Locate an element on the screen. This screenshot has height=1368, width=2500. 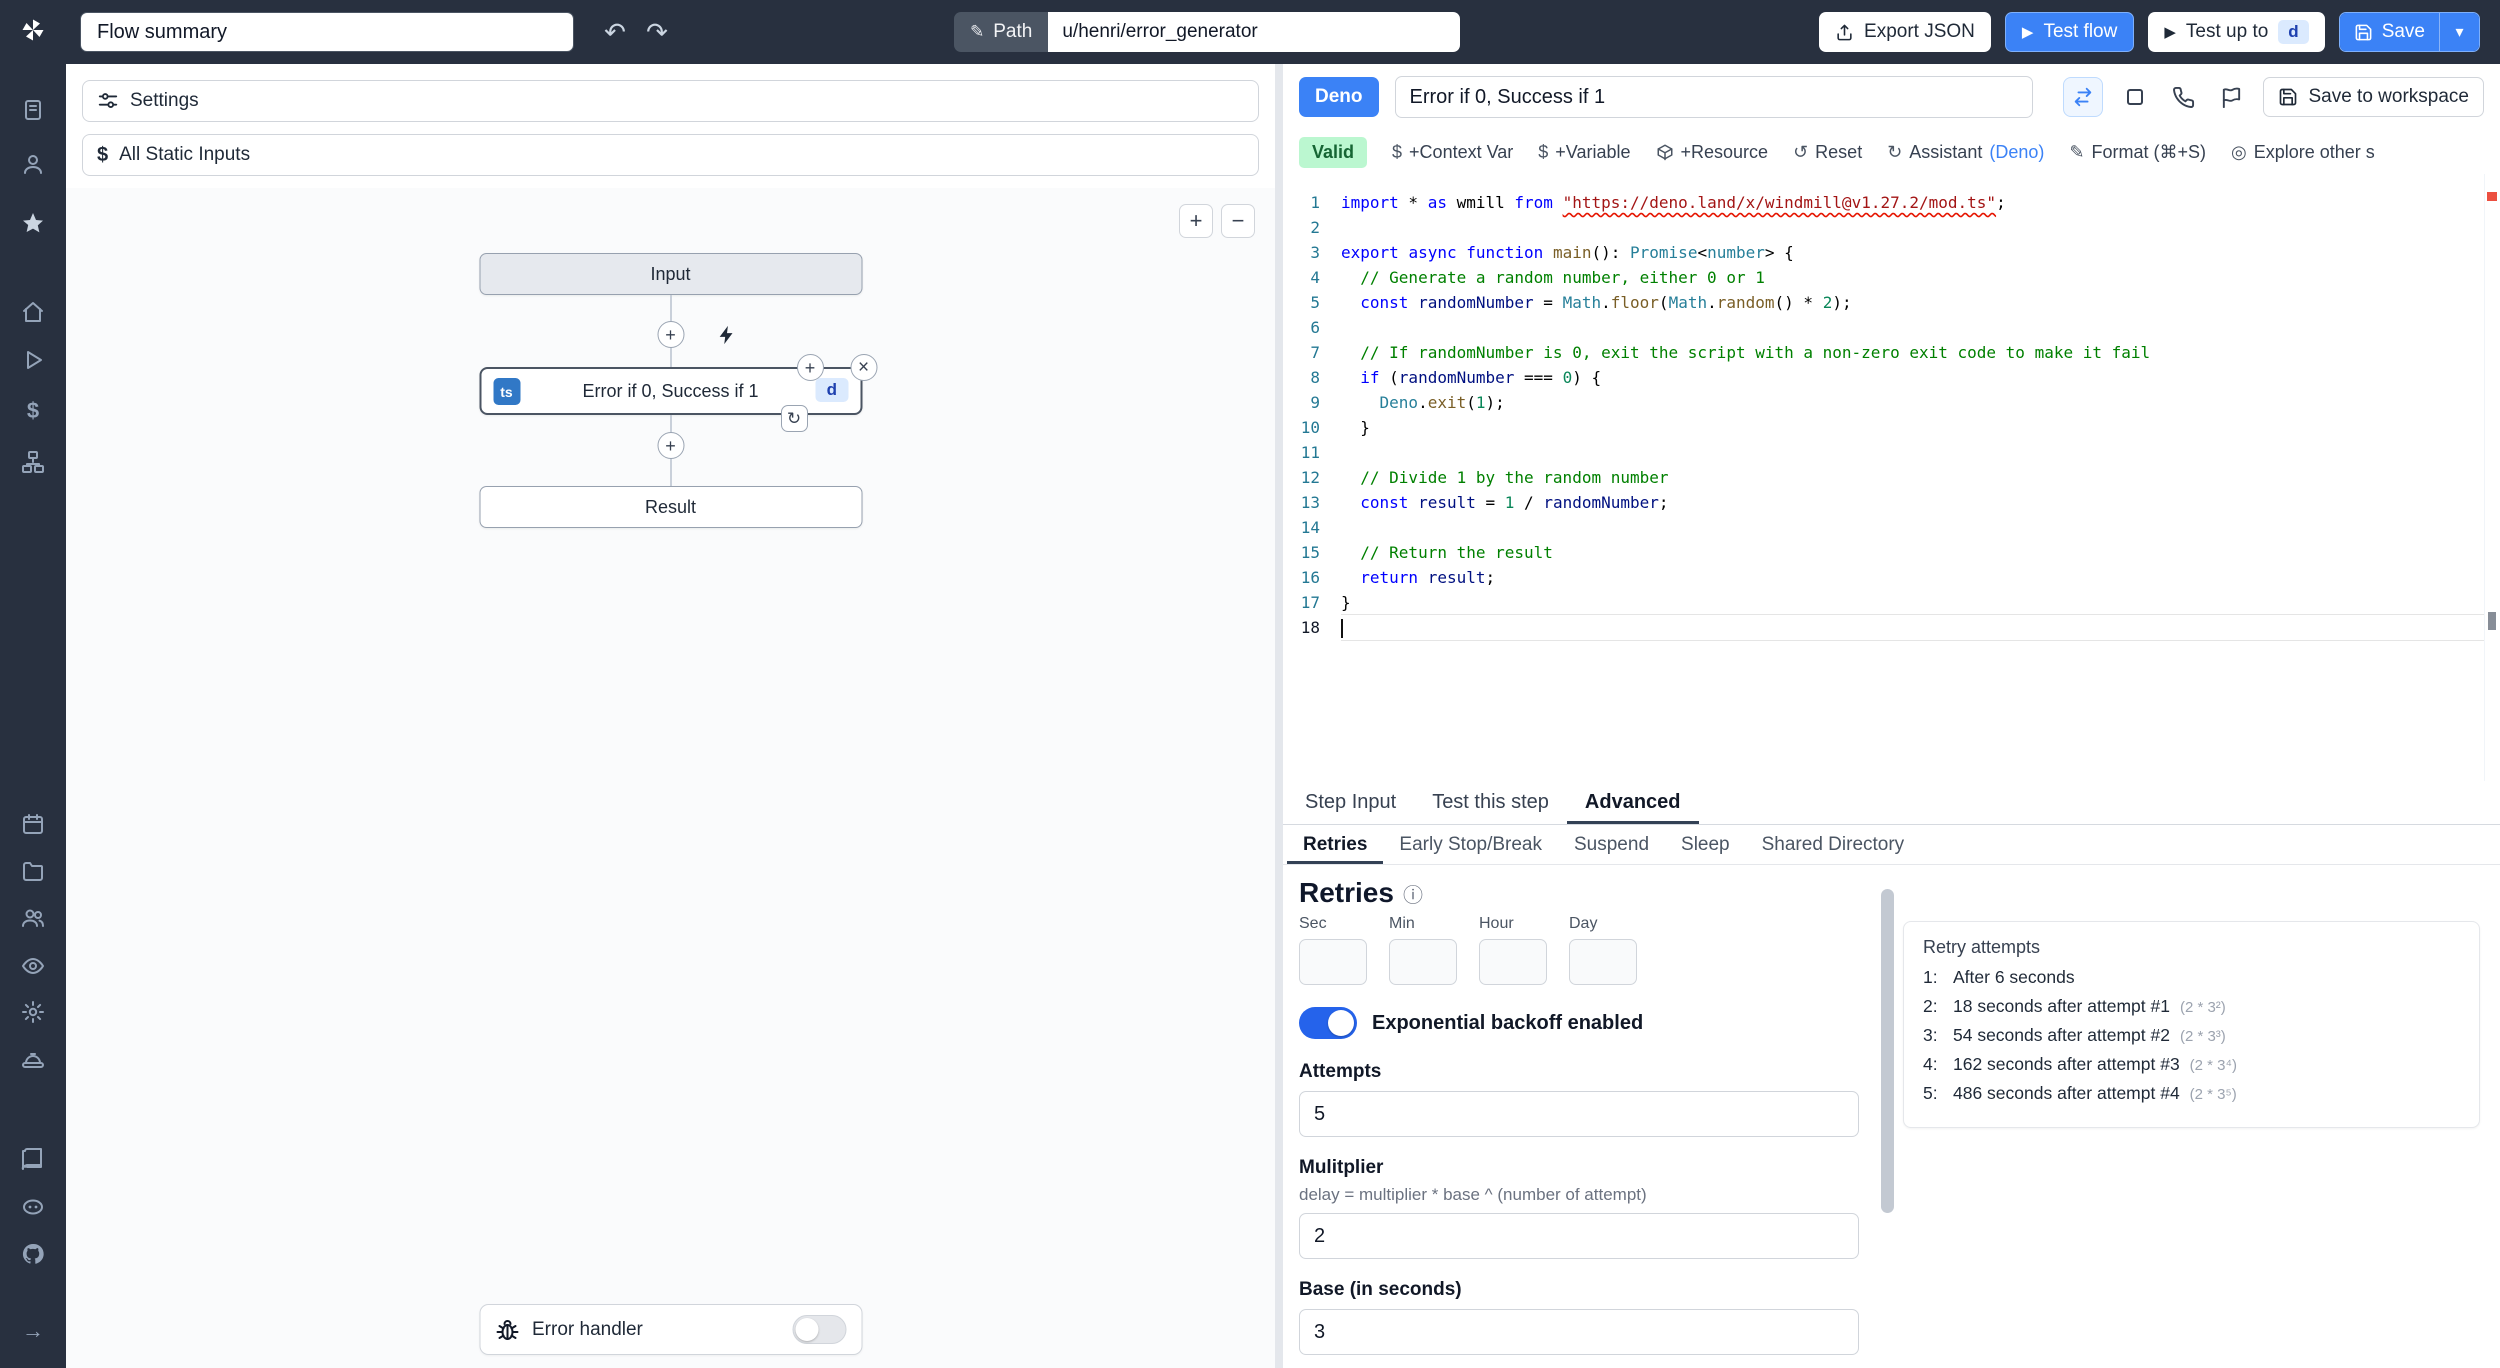
flow-settings-button: Settings is located at coordinates (670, 101).